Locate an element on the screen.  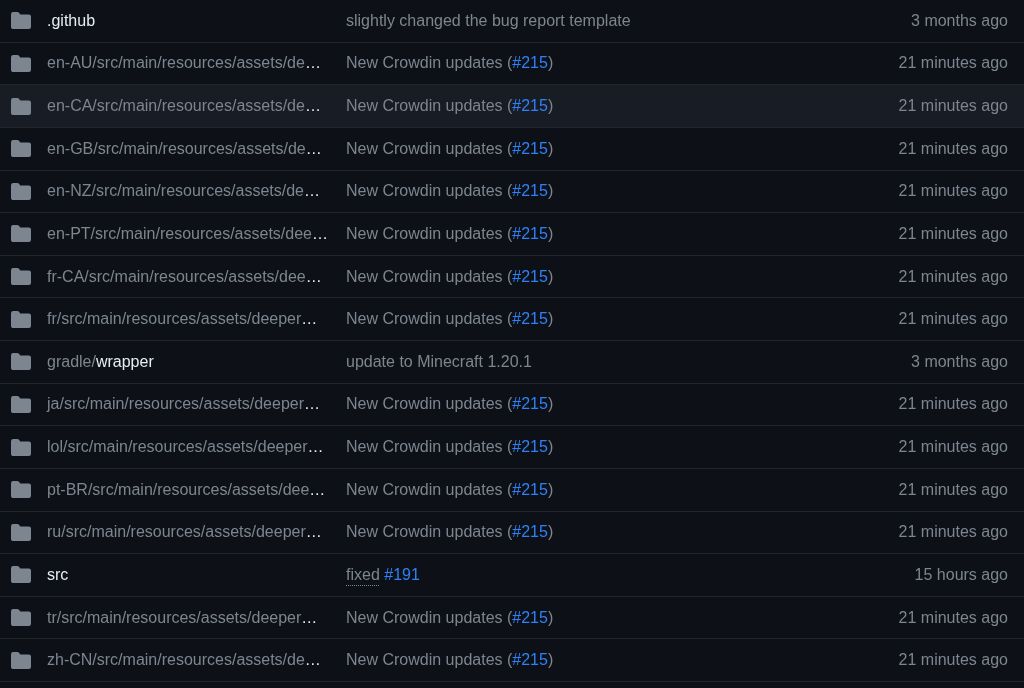
commit-message: update to Minecraft 1.20.1 is located at coordinates (439, 361).